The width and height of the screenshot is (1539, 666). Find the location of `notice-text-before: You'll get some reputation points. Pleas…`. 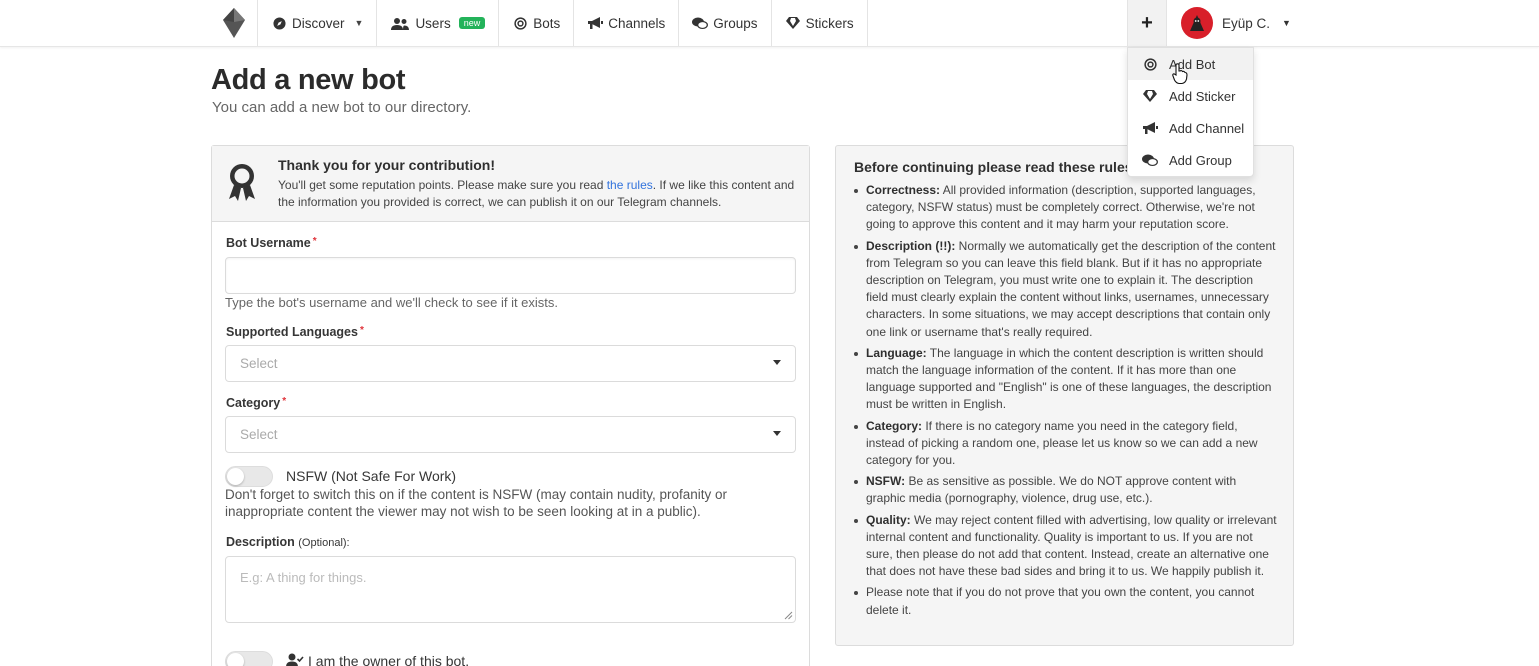

notice-text-before: You'll get some reputation points. Pleas… is located at coordinates (442, 185).